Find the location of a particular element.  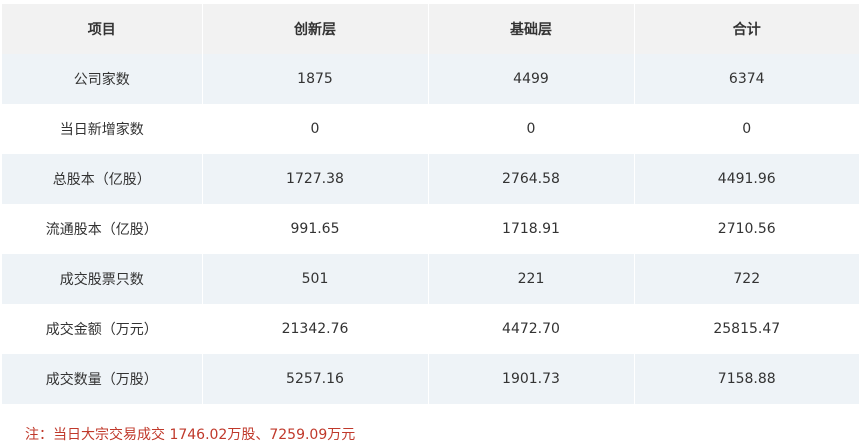

table-row: 流通股本（亿股） 991.65 1718.91 2710.56 is located at coordinates (430, 229).